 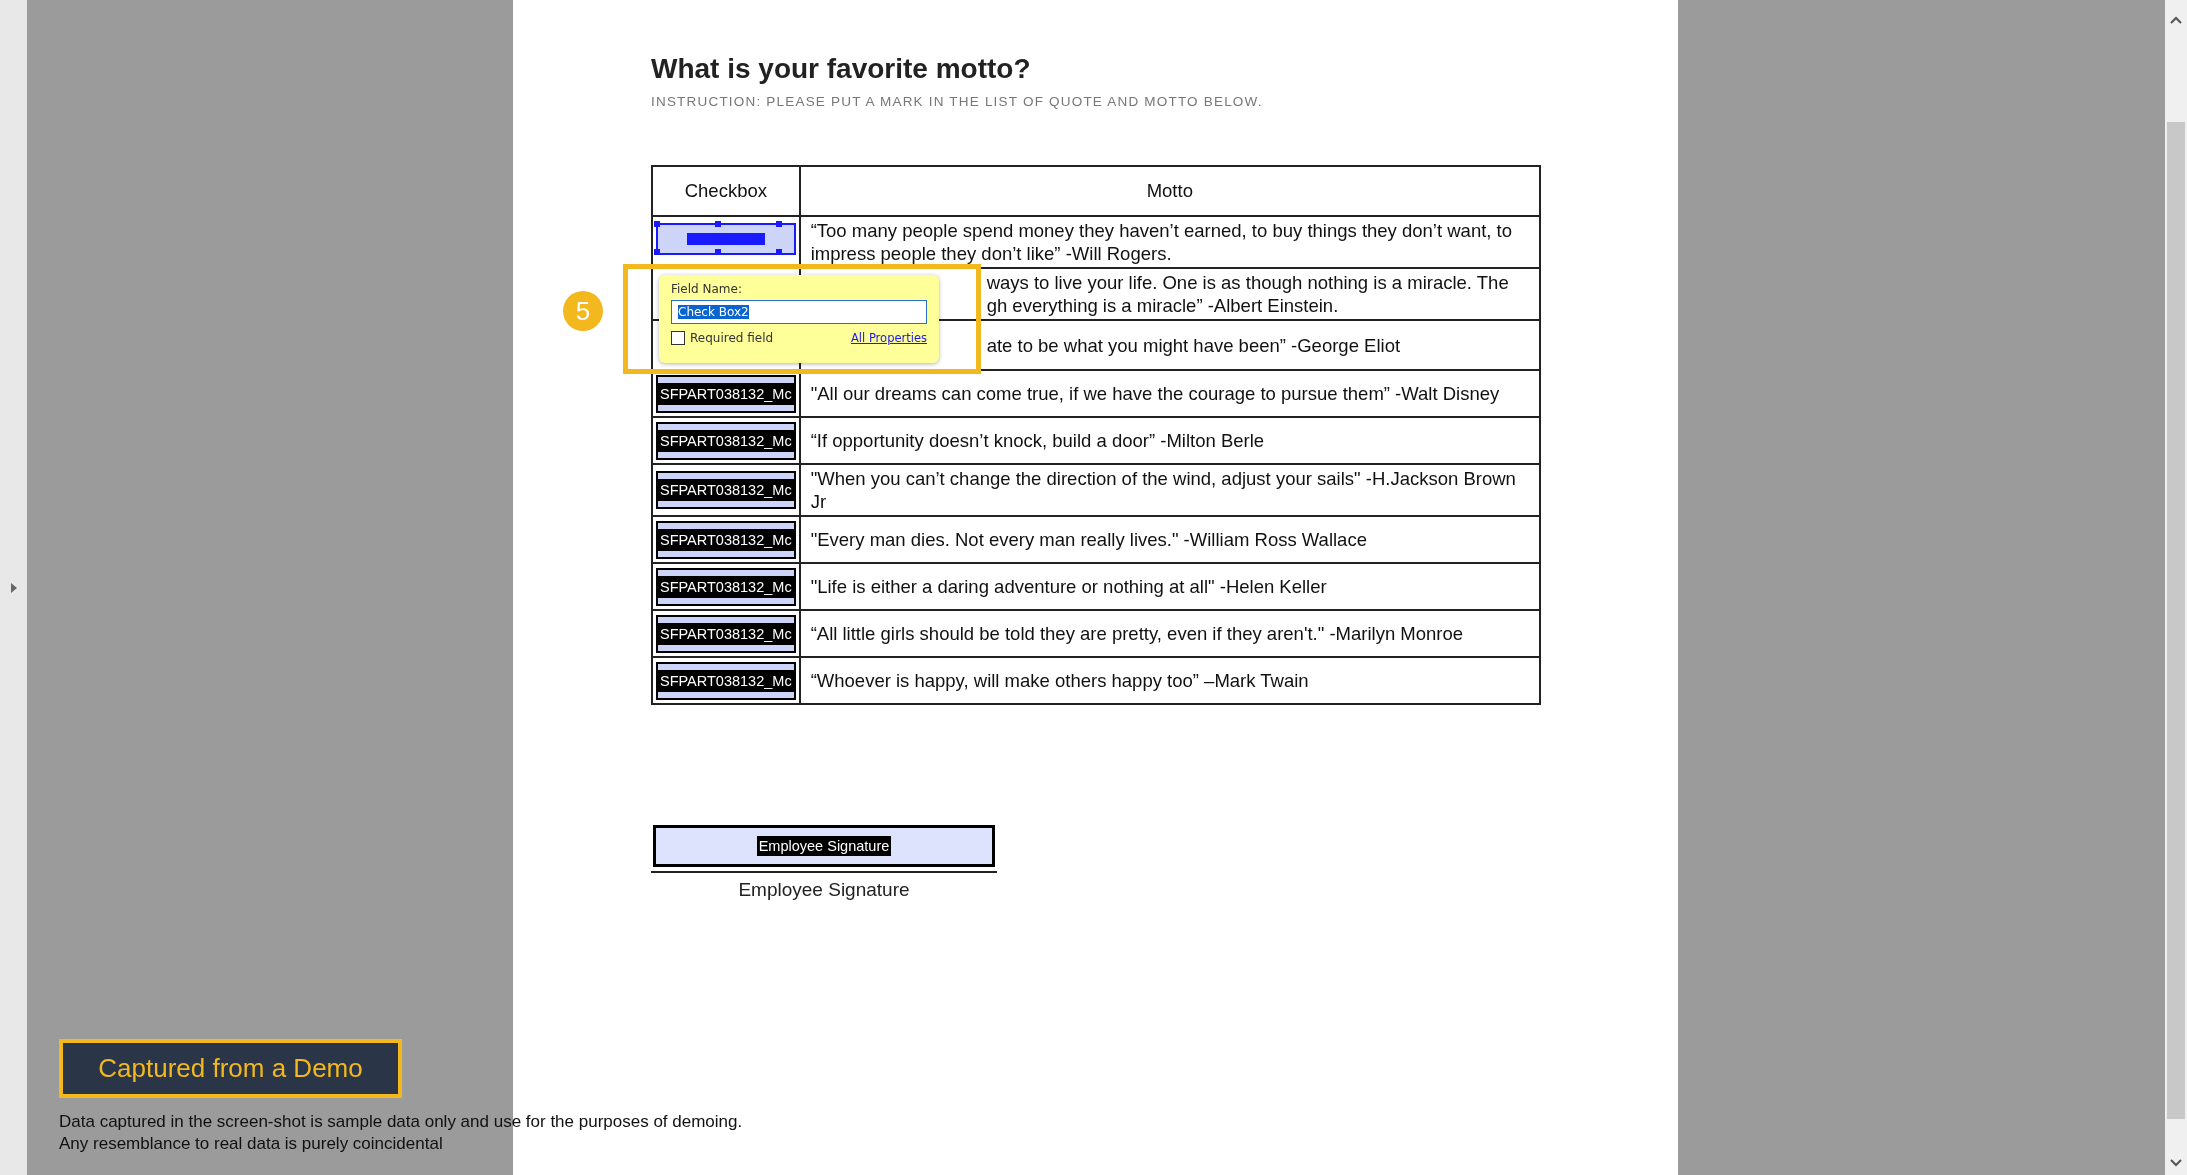 What do you see at coordinates (583, 311) in the screenshot?
I see `step-badge: 5` at bounding box center [583, 311].